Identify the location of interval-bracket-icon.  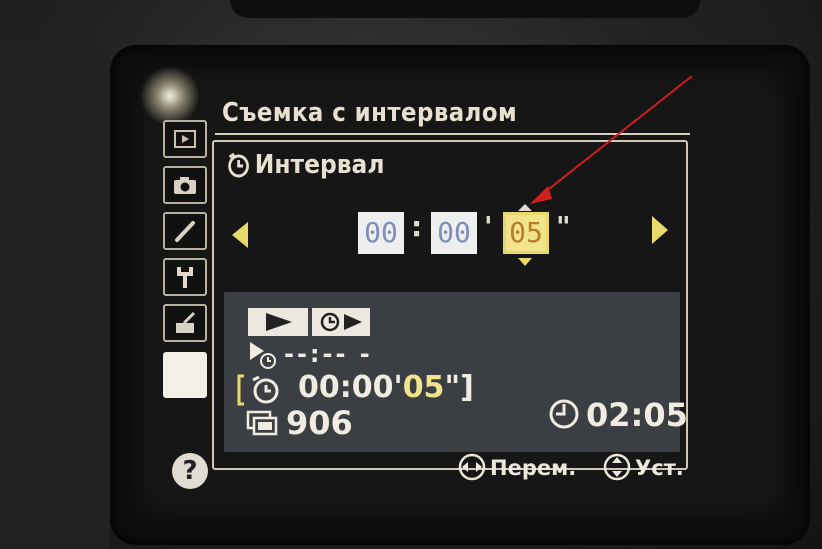
(258, 390).